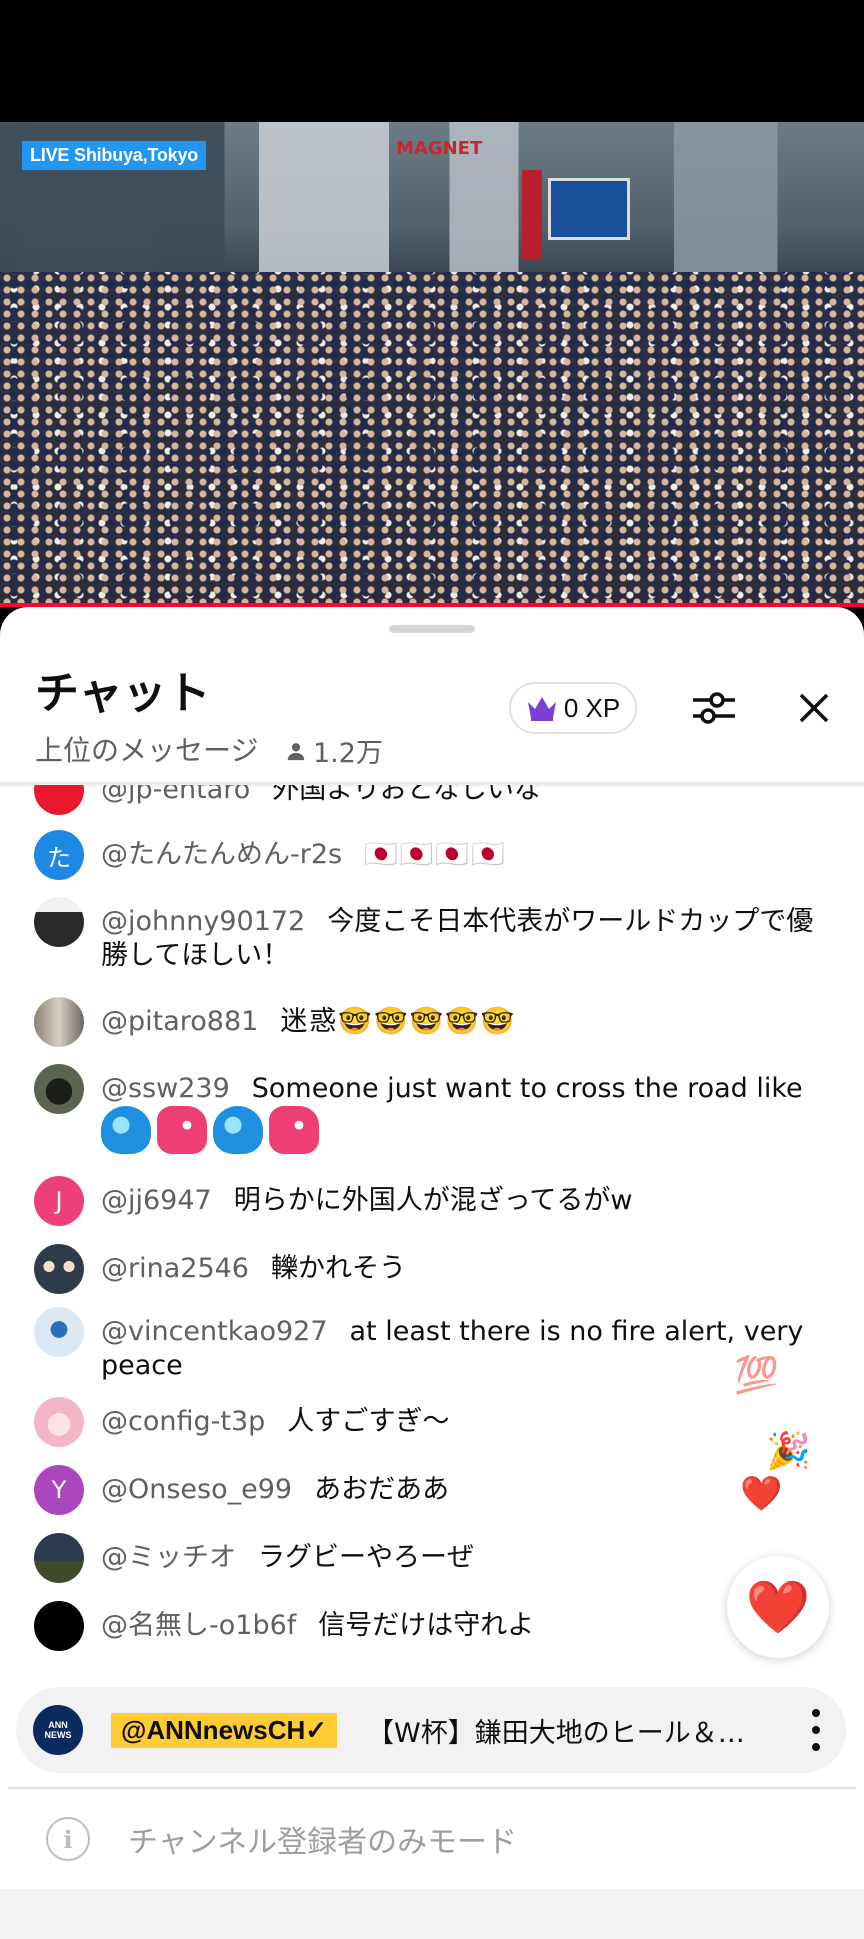  Describe the element at coordinates (214, 1331) in the screenshot. I see `message-author: @vincentkao927` at that location.